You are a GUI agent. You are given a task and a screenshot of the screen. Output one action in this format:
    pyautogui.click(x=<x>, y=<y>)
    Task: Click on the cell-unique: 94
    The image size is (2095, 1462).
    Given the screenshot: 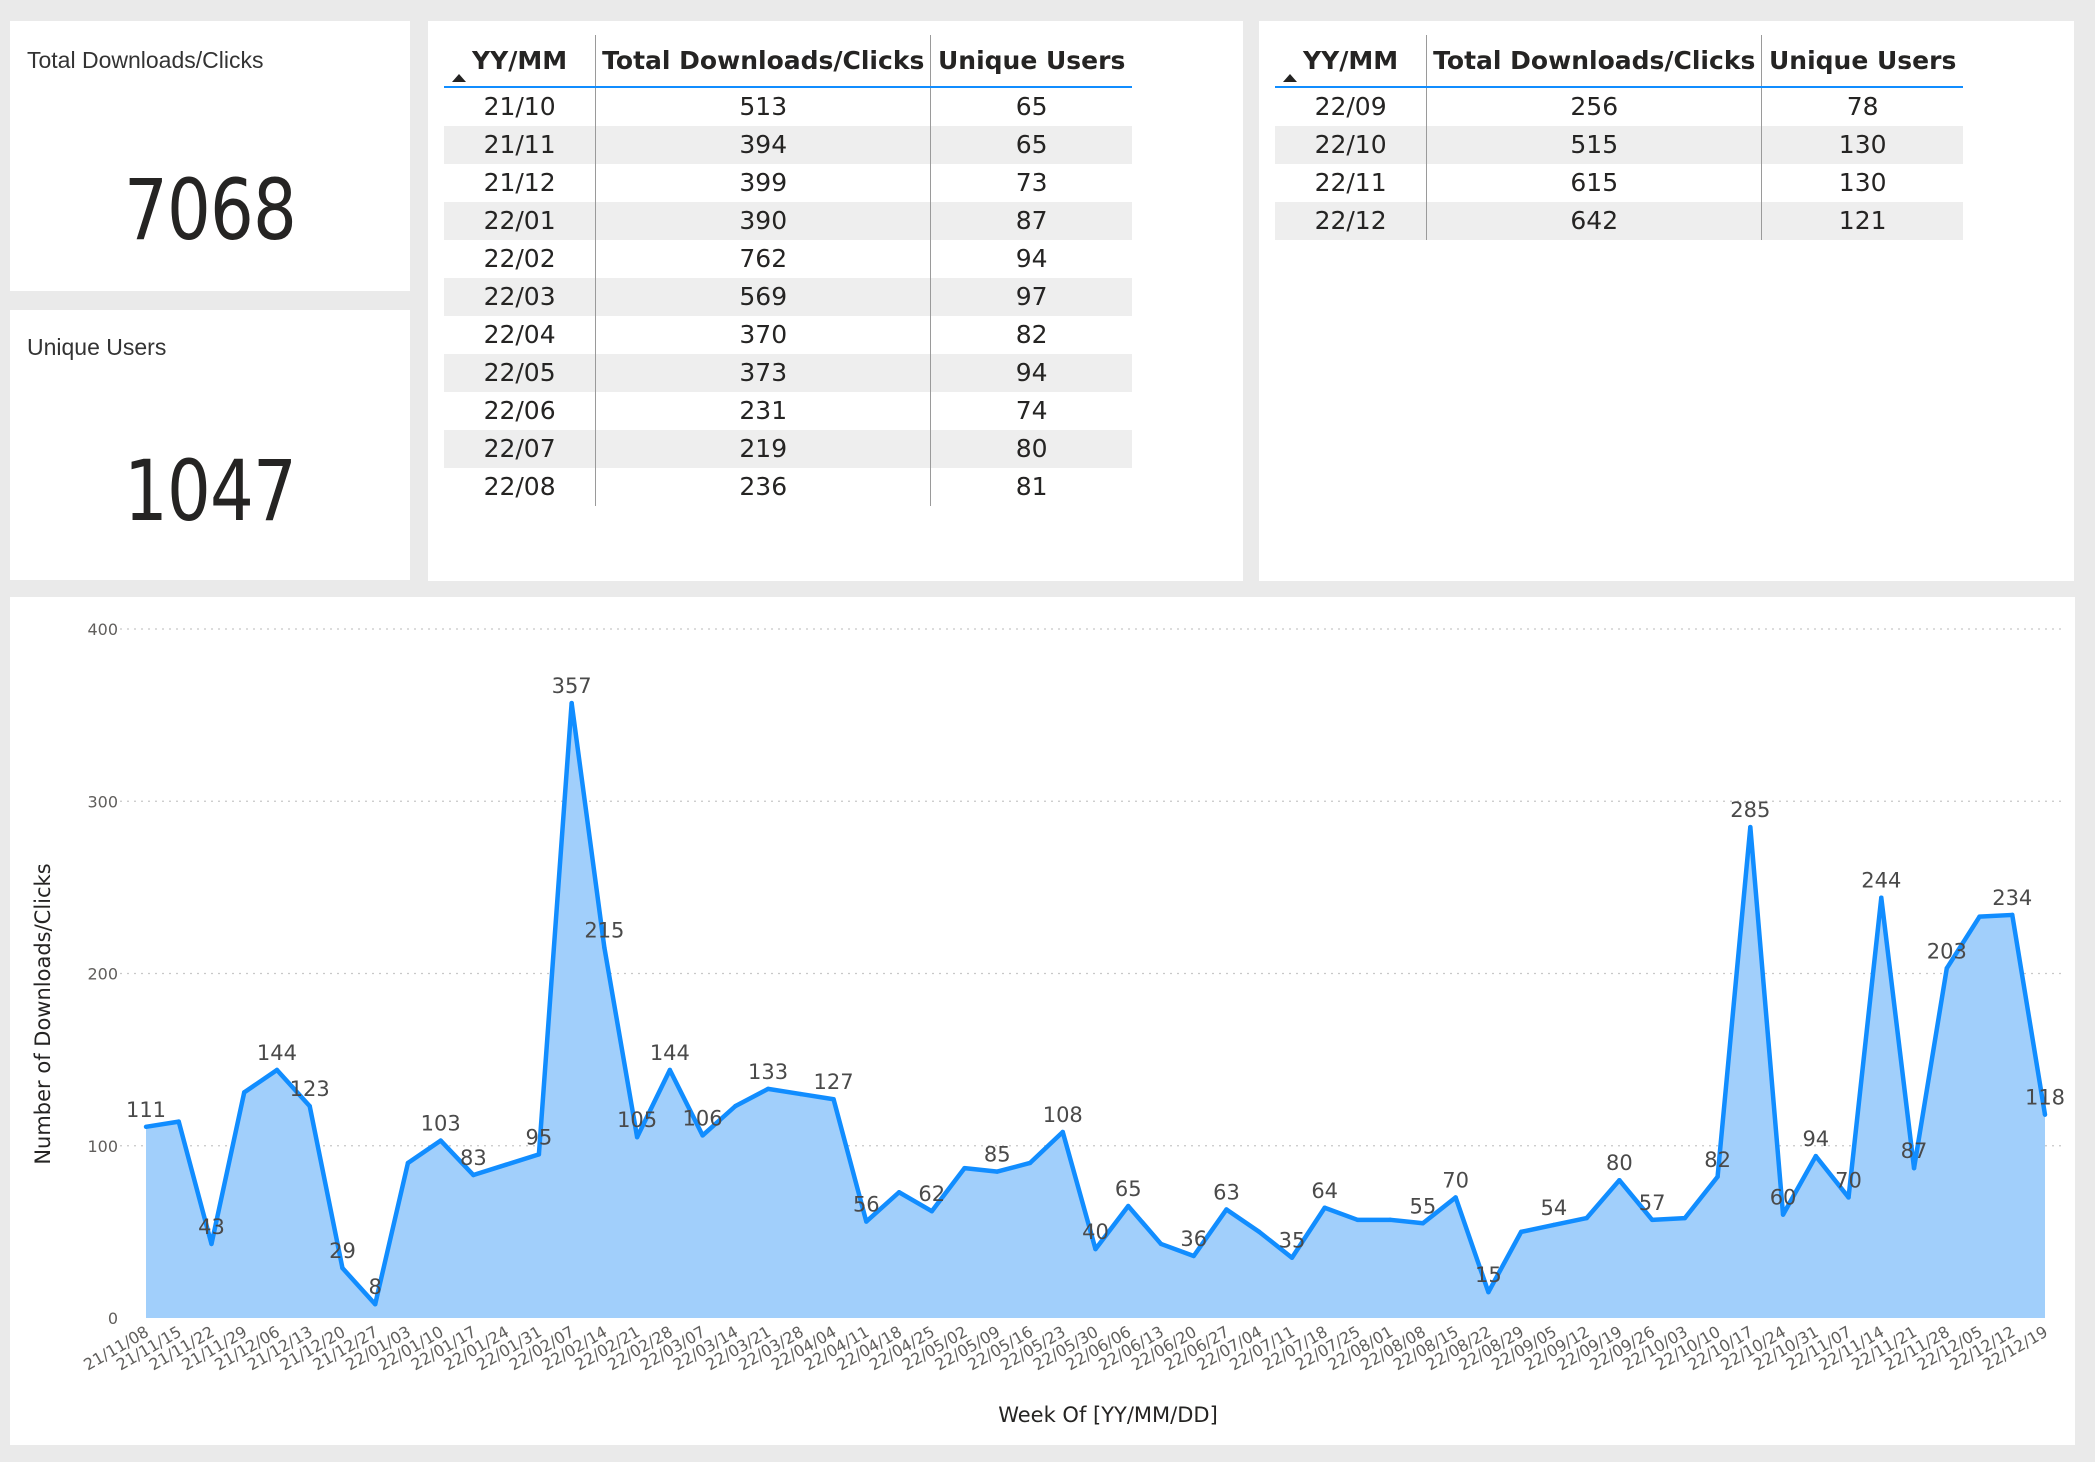 What is the action you would take?
    pyautogui.click(x=1031, y=259)
    